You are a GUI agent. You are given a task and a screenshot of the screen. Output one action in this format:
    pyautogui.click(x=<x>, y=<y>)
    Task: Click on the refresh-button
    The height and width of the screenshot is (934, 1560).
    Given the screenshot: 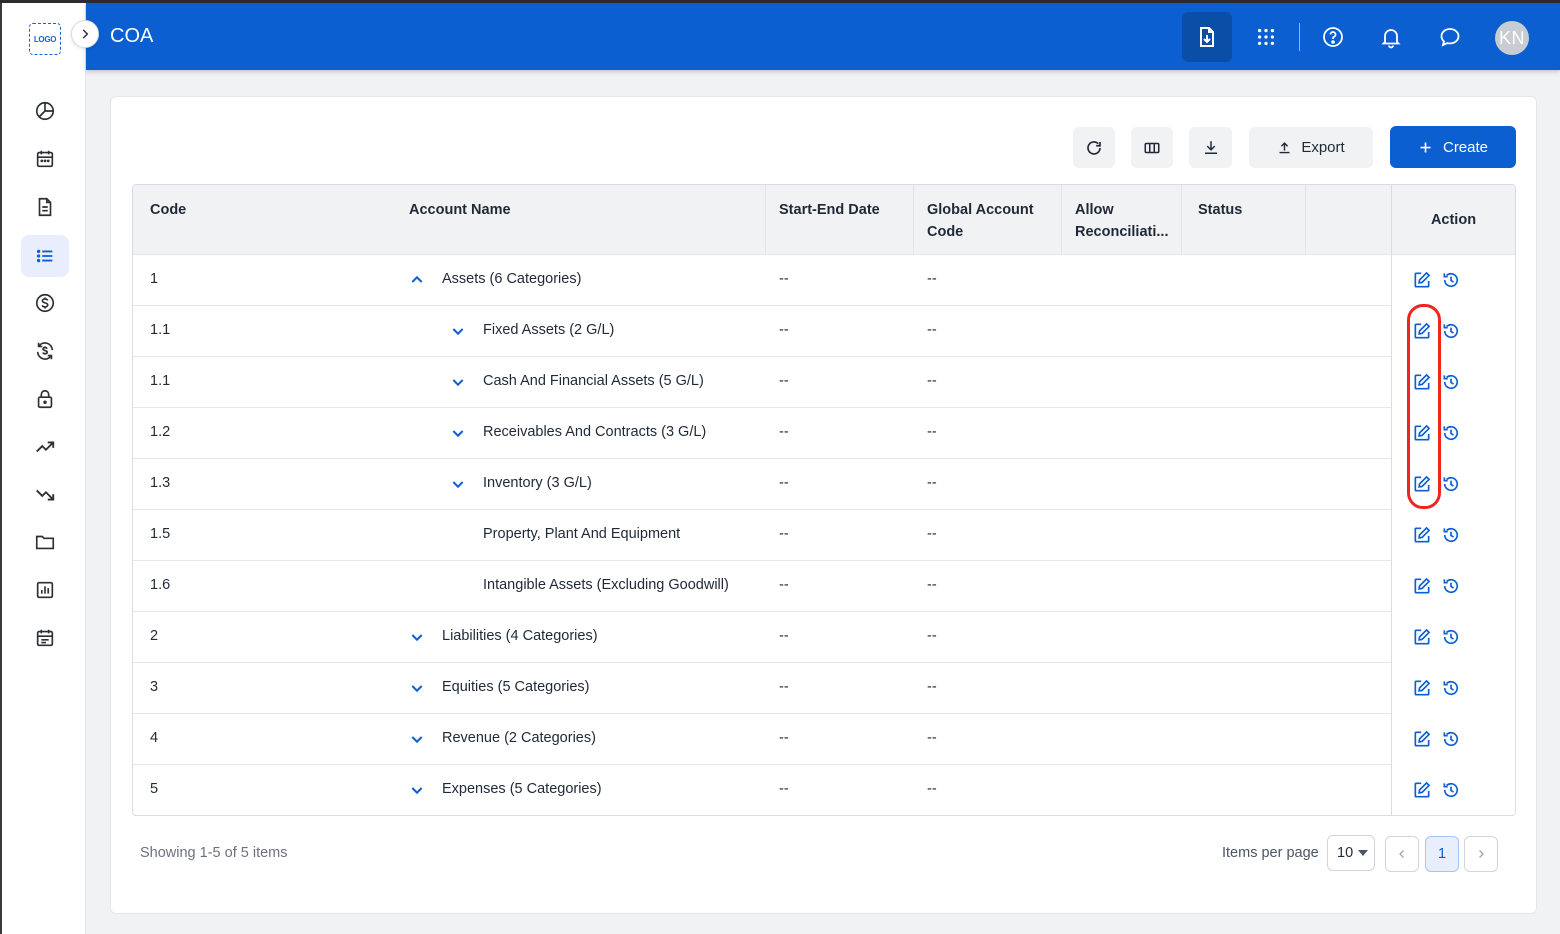 What is the action you would take?
    pyautogui.click(x=1094, y=147)
    